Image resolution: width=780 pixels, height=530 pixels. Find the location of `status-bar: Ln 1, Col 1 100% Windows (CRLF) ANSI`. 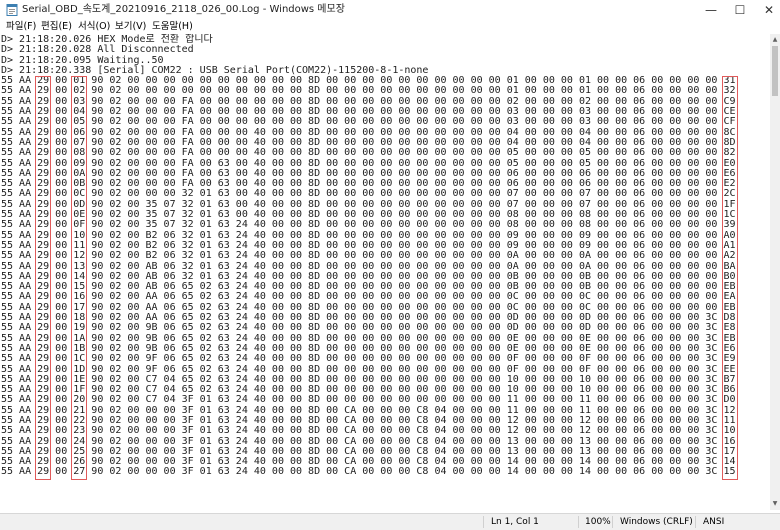

status-bar: Ln 1, Col 1 100% Windows (CRLF) ANSI is located at coordinates (390, 521).